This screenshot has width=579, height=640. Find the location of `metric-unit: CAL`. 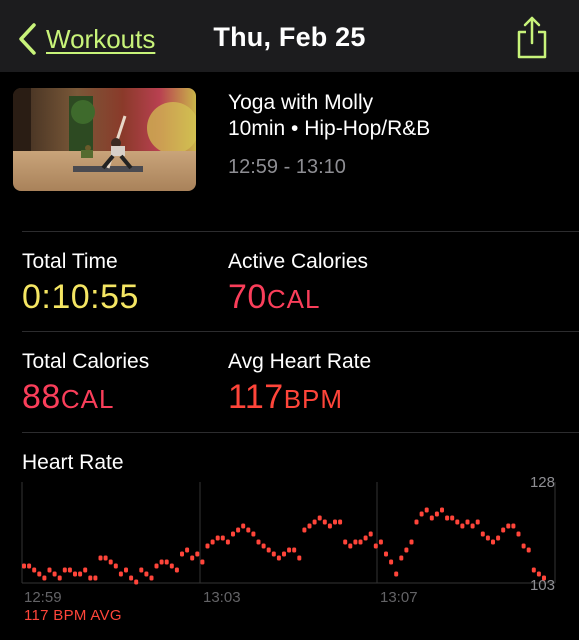

metric-unit: CAL is located at coordinates (293, 299).